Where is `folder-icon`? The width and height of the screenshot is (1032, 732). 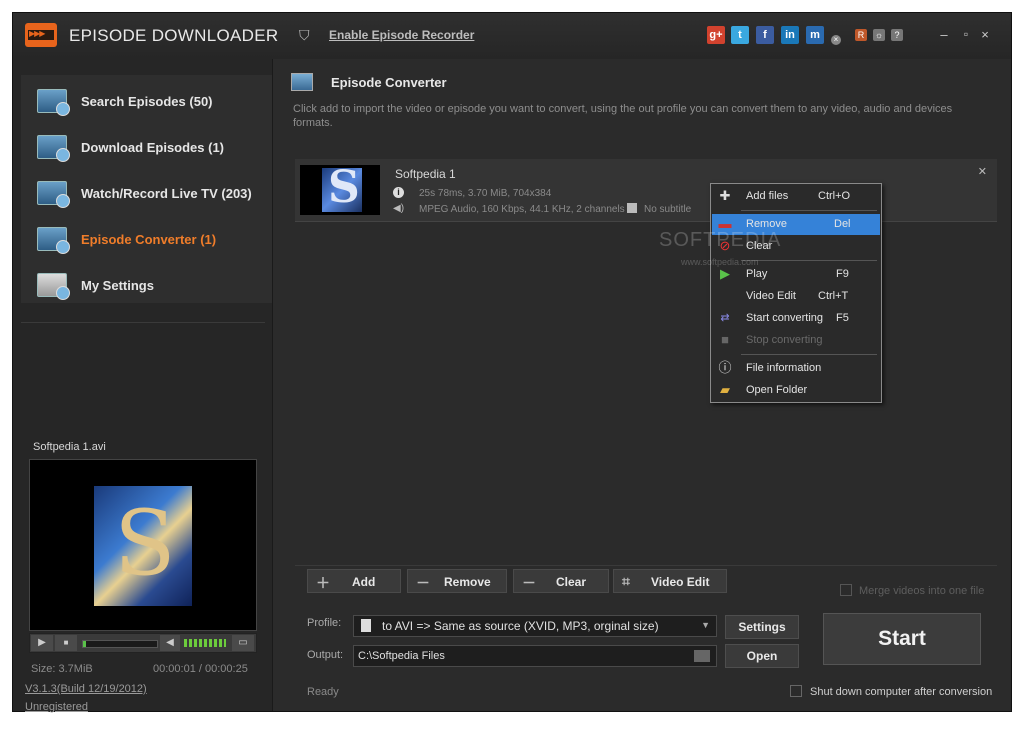 folder-icon is located at coordinates (702, 656).